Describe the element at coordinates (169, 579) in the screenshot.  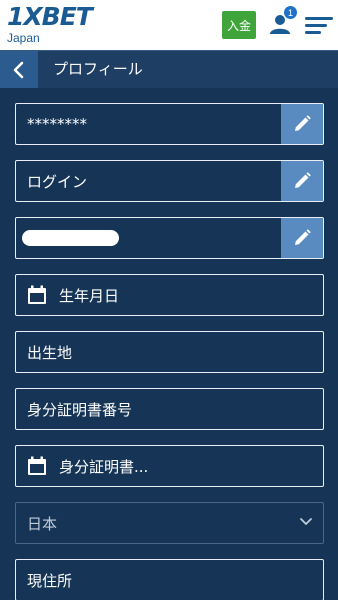
I see `address-field: 現住所` at that location.